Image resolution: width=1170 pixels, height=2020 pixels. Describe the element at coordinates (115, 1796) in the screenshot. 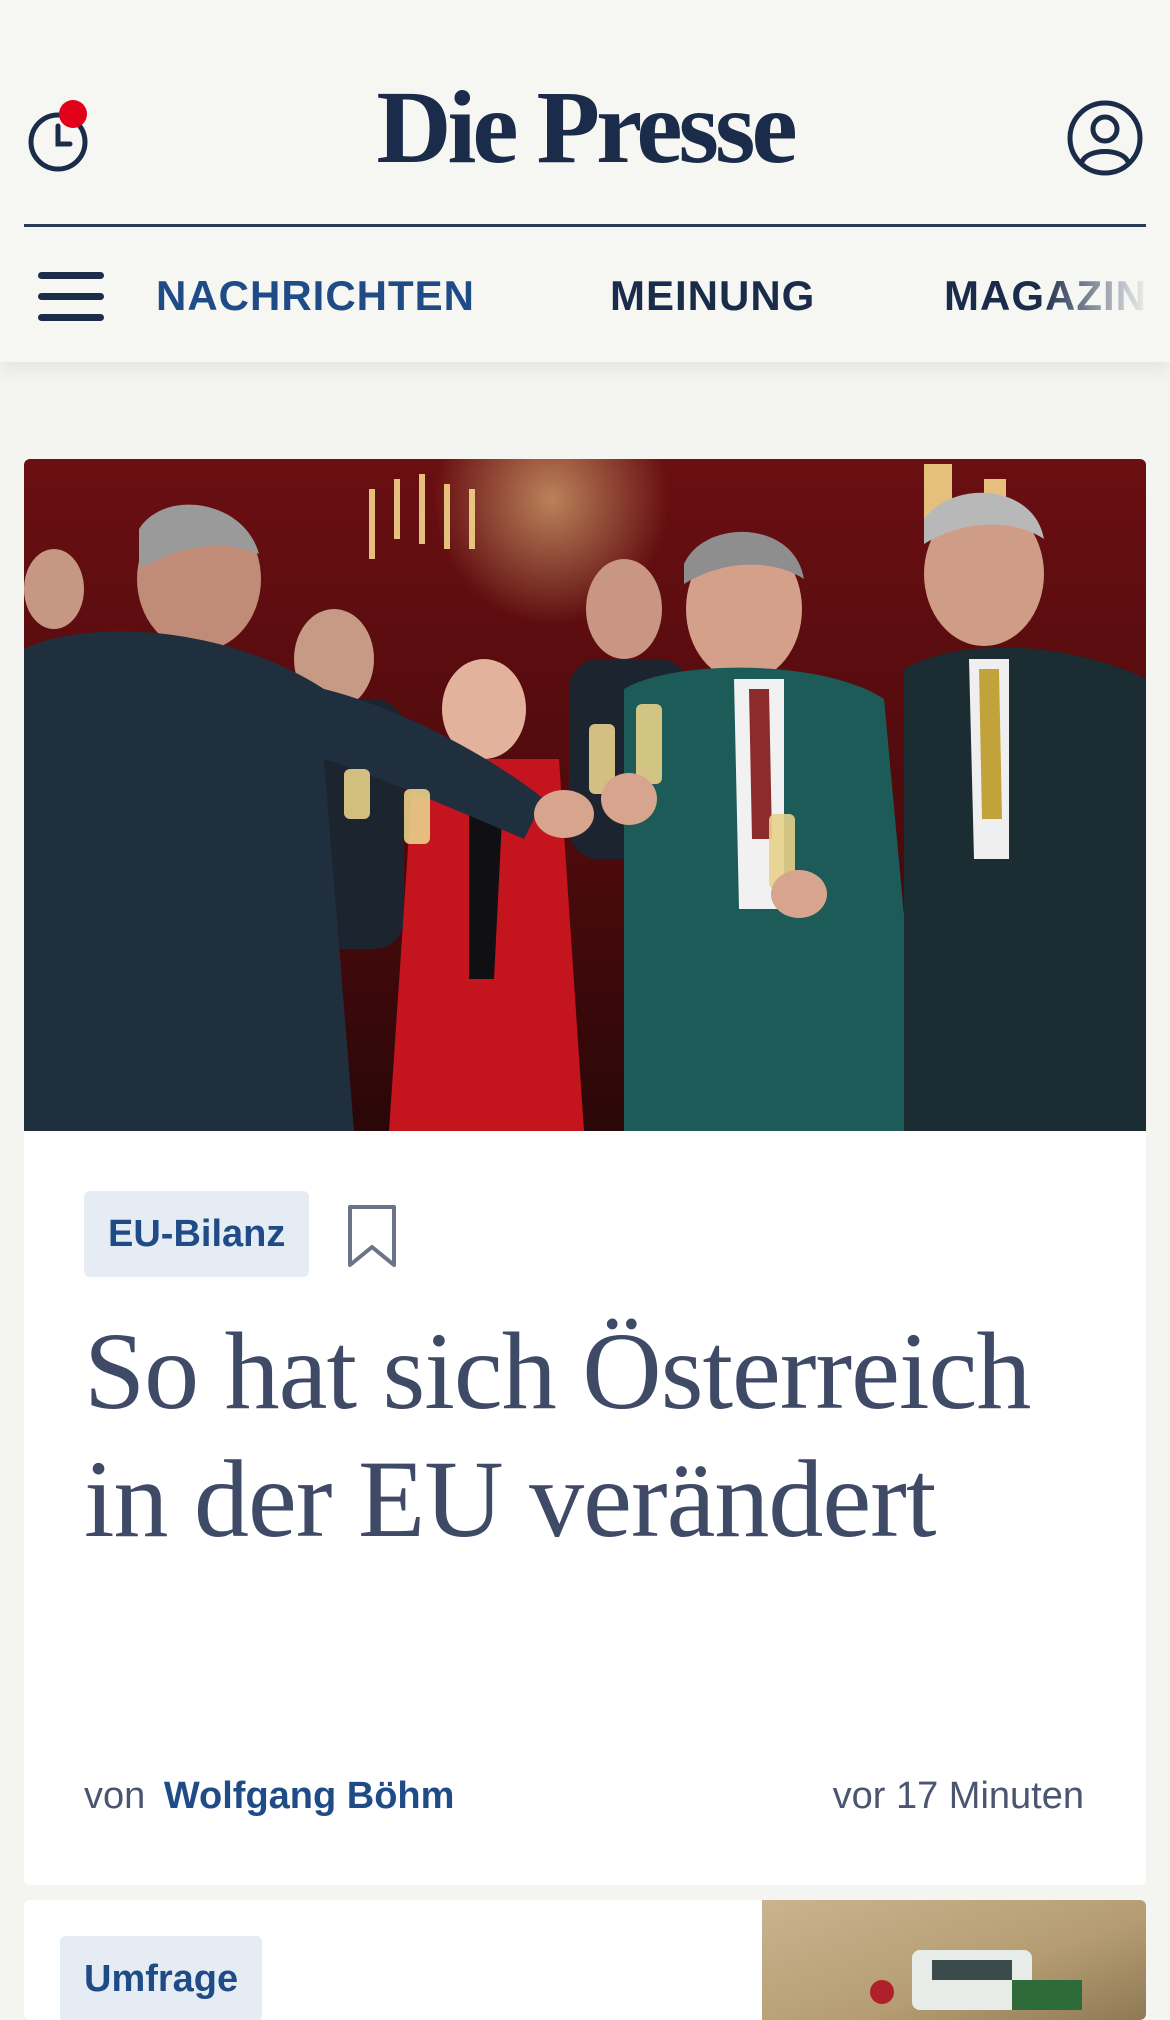

I see `byline-prefix: von` at that location.